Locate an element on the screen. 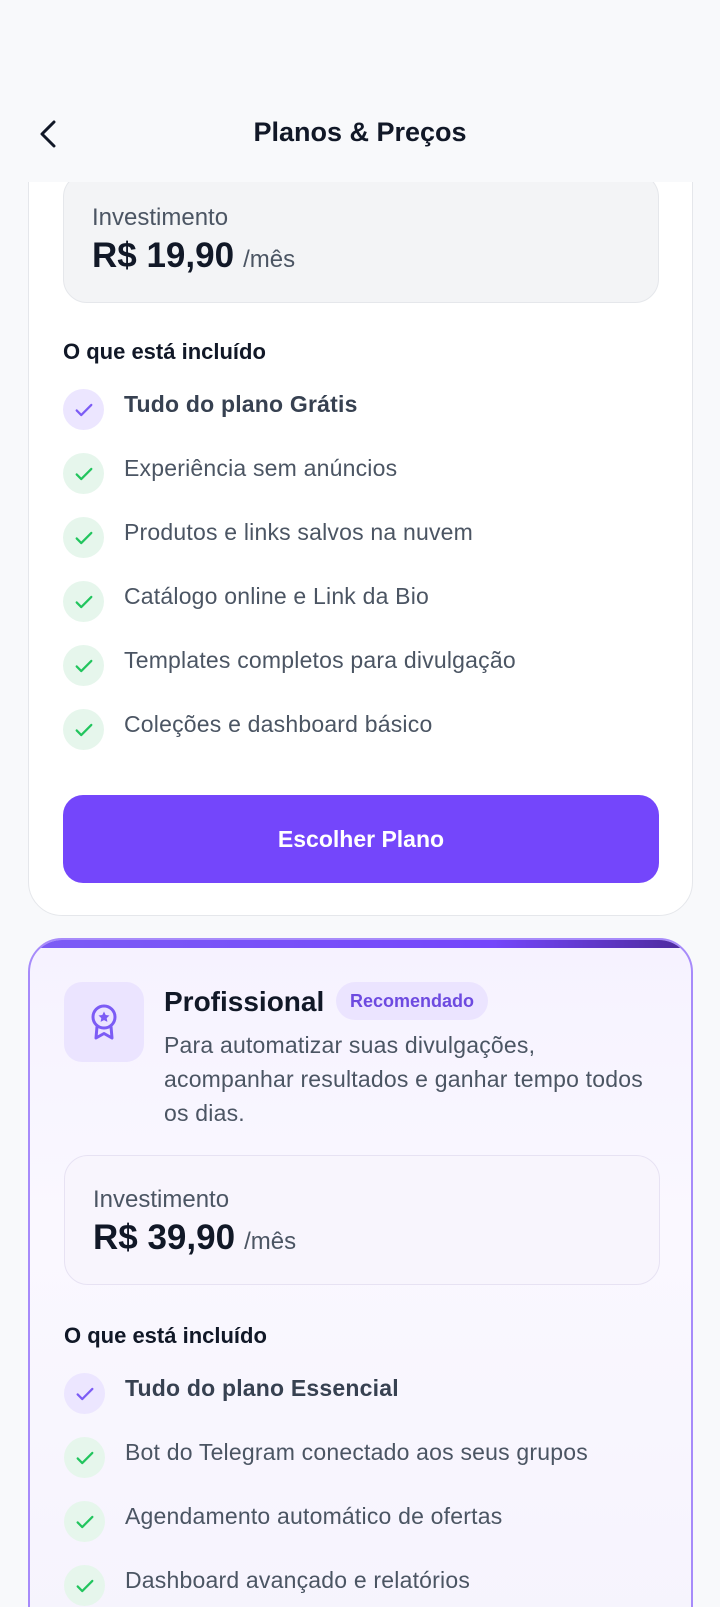 The image size is (720, 1607). price-row: R$ 39,90 /mês is located at coordinates (194, 1238).